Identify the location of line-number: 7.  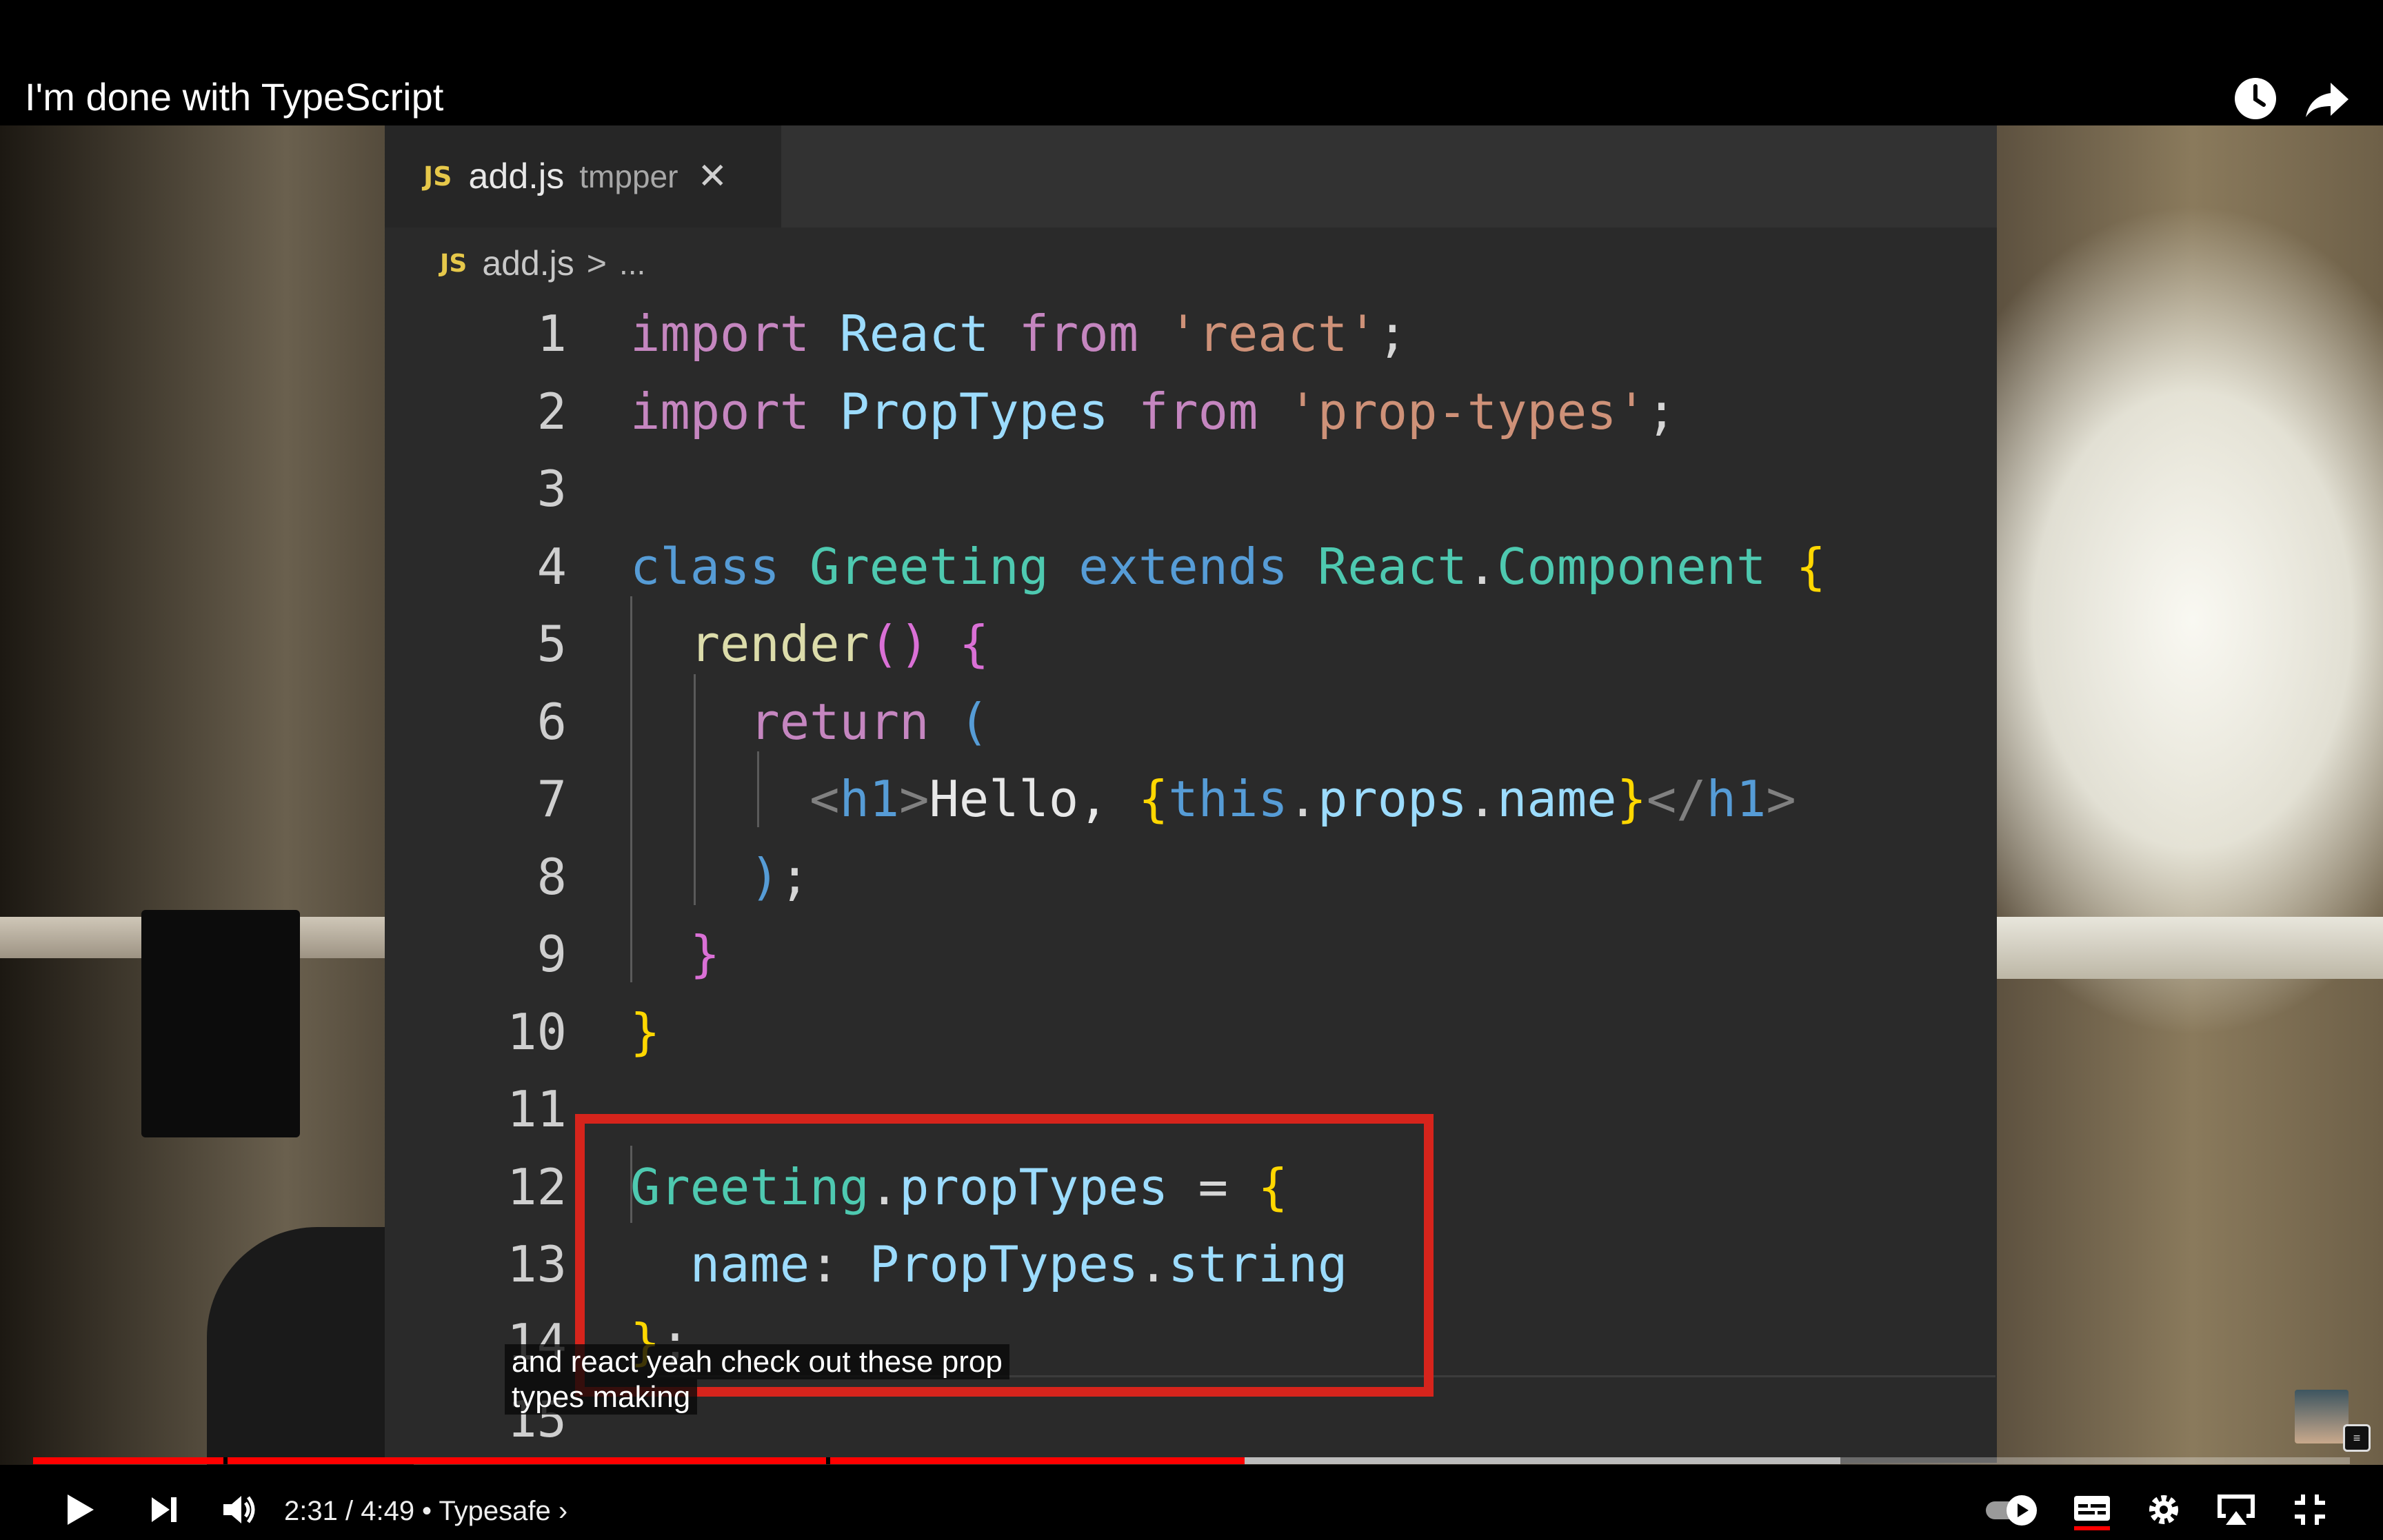
(551, 799).